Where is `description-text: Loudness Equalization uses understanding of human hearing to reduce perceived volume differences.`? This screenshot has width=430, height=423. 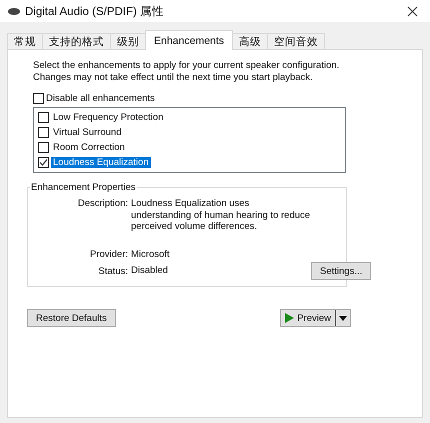 description-text: Loudness Equalization uses understanding of human hearing to reduce perceived volume differences. is located at coordinates (221, 215).